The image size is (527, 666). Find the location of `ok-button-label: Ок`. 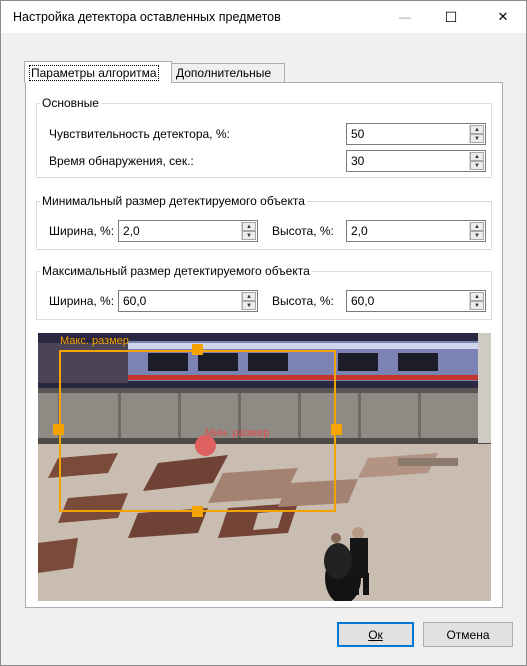

ok-button-label: Ок is located at coordinates (375, 634).